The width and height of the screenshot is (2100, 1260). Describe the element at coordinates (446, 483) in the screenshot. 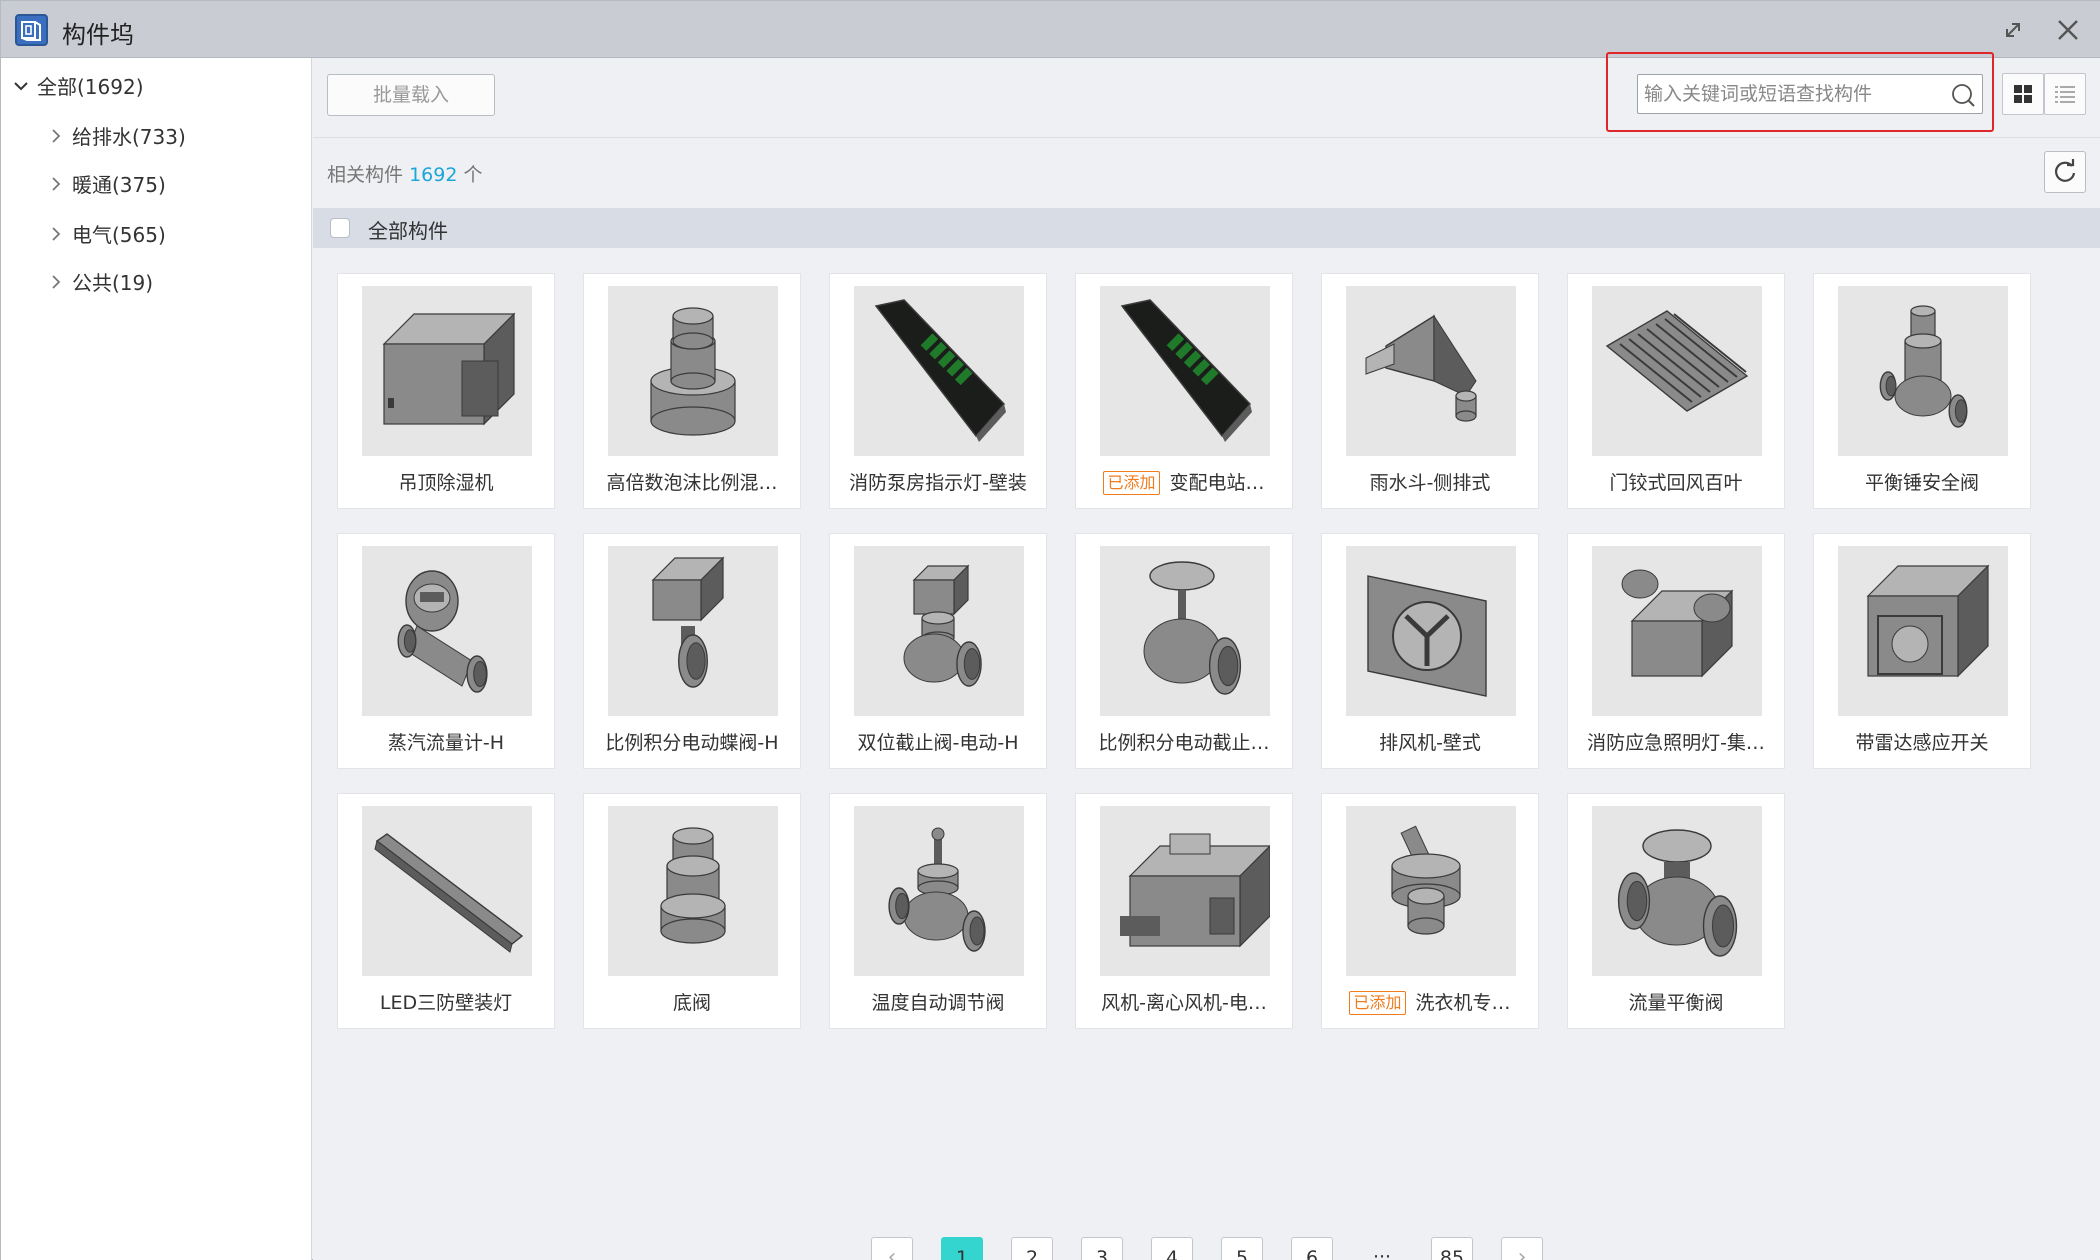

I see `component-name: 吊顶除湿机` at that location.